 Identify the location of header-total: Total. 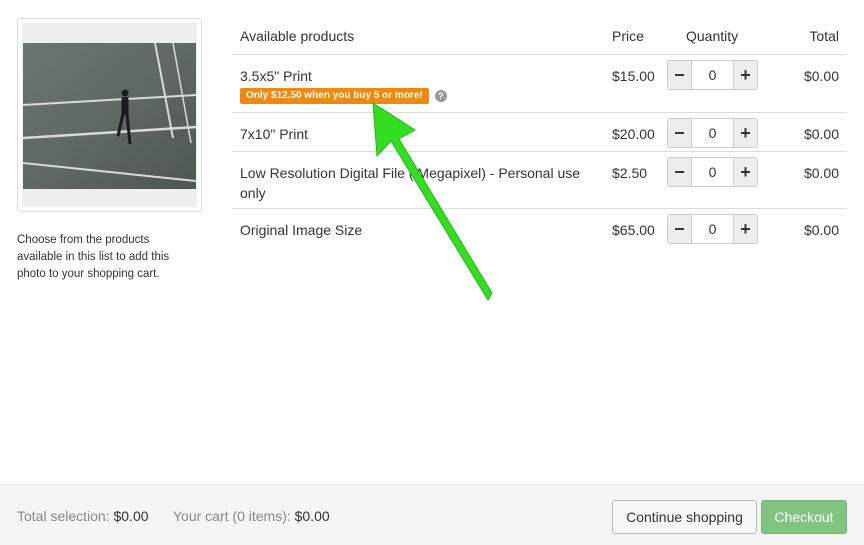
(824, 36).